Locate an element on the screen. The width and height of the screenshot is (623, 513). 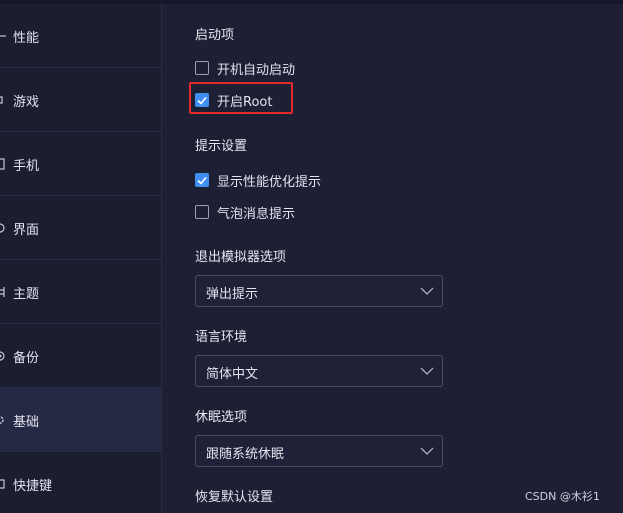
sleep-section-title: 休眠选项 is located at coordinates (221, 417).